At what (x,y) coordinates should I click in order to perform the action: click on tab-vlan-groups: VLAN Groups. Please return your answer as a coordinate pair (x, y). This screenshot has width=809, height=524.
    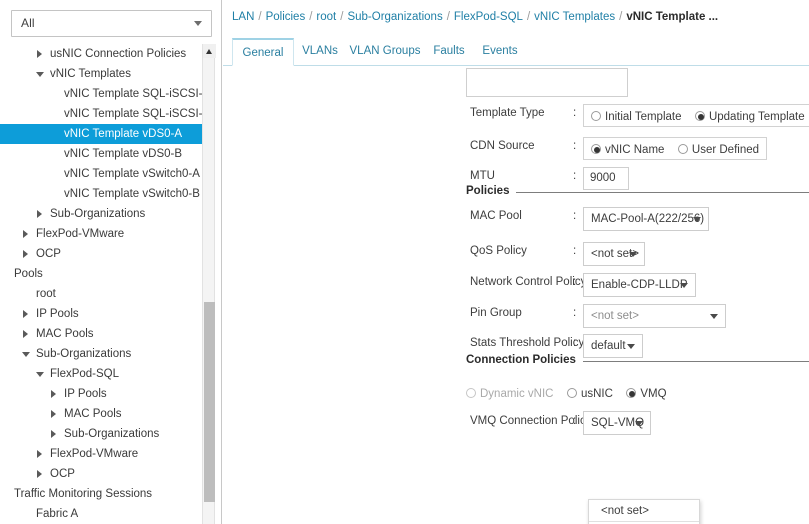
    Looking at the image, I should click on (385, 52).